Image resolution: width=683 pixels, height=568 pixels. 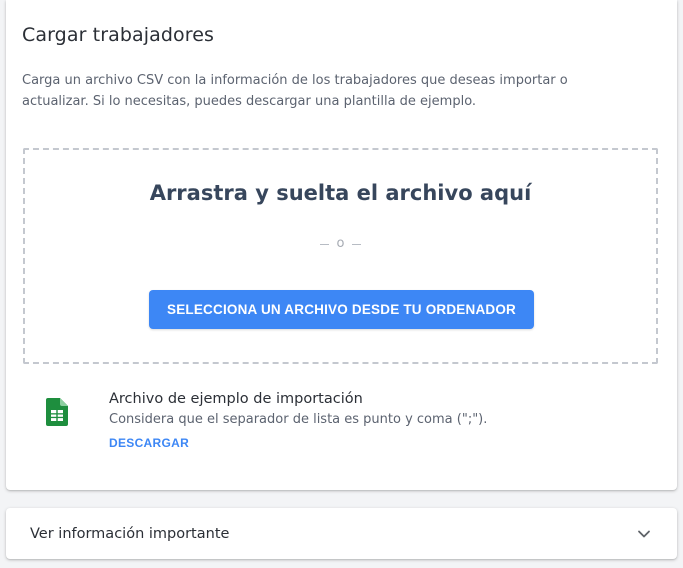 I want to click on separator-line-left, so click(x=324, y=244).